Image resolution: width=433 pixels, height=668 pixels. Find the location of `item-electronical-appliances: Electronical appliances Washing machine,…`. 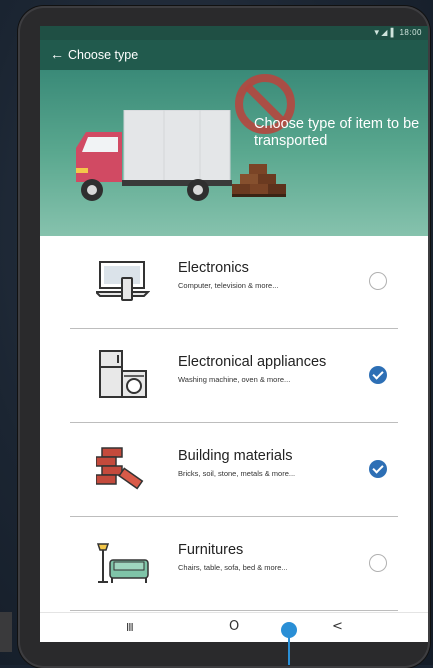

item-electronical-appliances: Electronical appliances Washing machine,… is located at coordinates (234, 376).